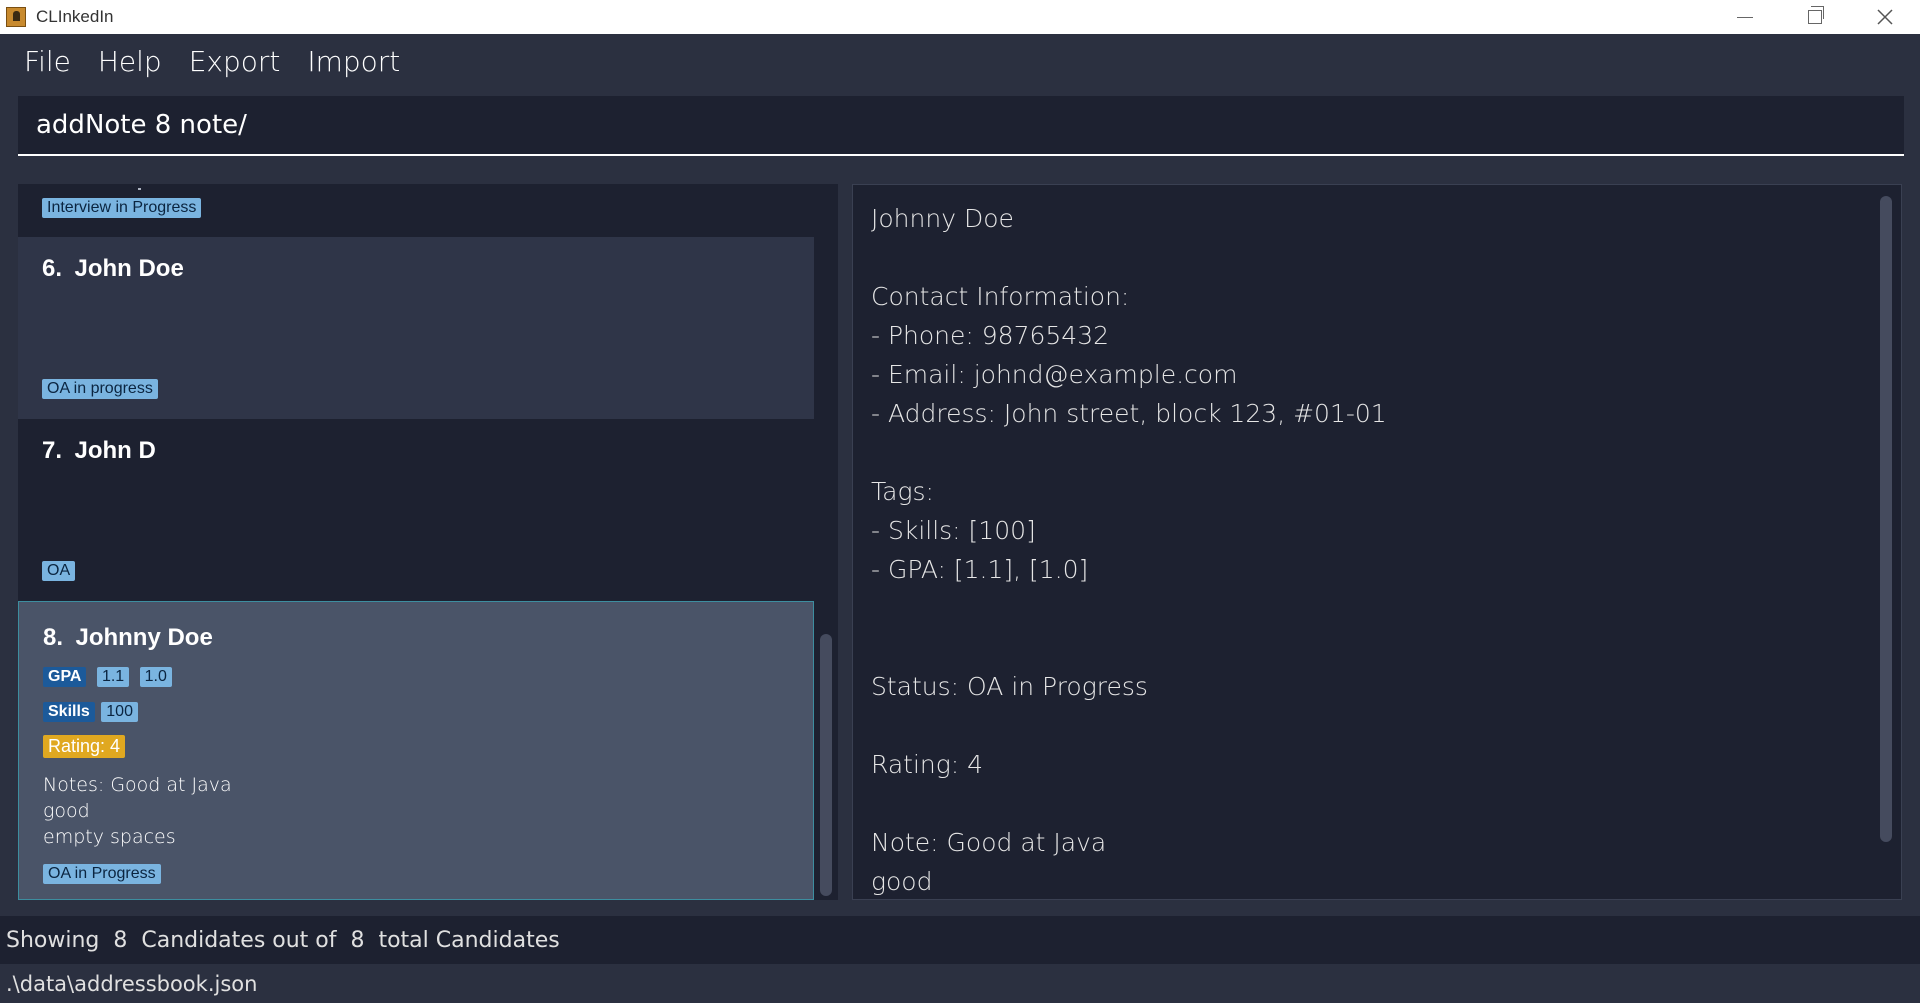 The height and width of the screenshot is (1003, 1920). I want to click on notes-line: empty spaces, so click(109, 837).